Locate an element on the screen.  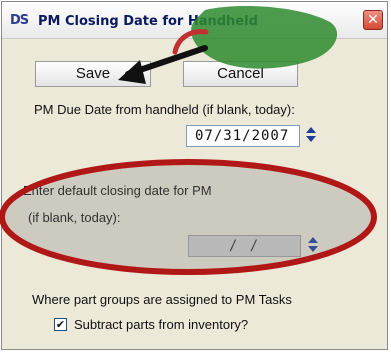
app-logo-icon: DS is located at coordinates (19, 20).